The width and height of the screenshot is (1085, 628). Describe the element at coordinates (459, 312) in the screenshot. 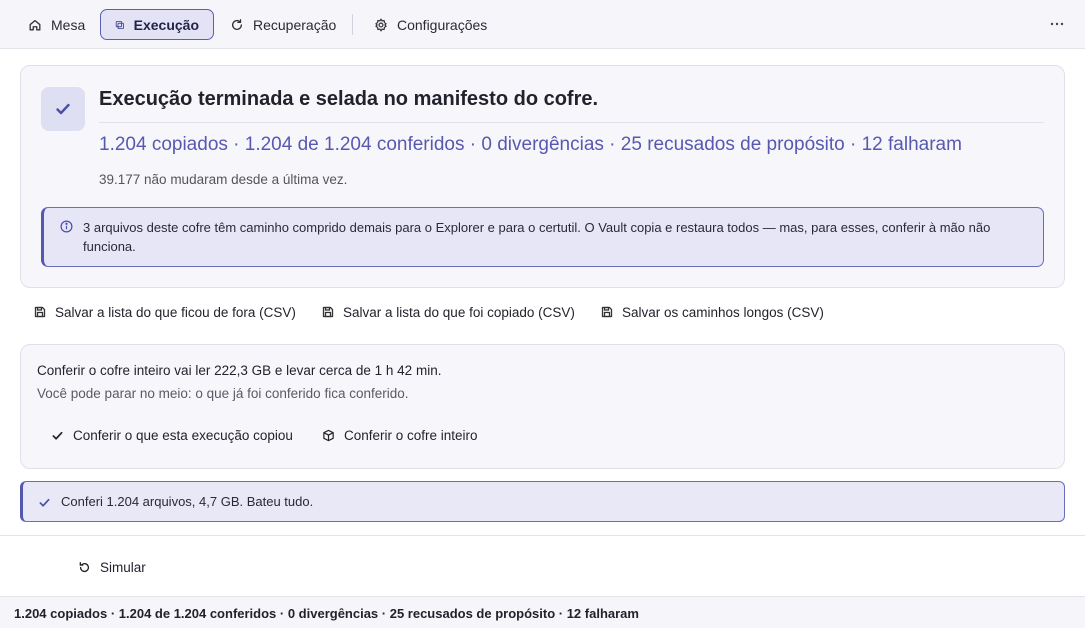

I see `button-label: Salvar a lista do que foi copiado (CSV)` at that location.